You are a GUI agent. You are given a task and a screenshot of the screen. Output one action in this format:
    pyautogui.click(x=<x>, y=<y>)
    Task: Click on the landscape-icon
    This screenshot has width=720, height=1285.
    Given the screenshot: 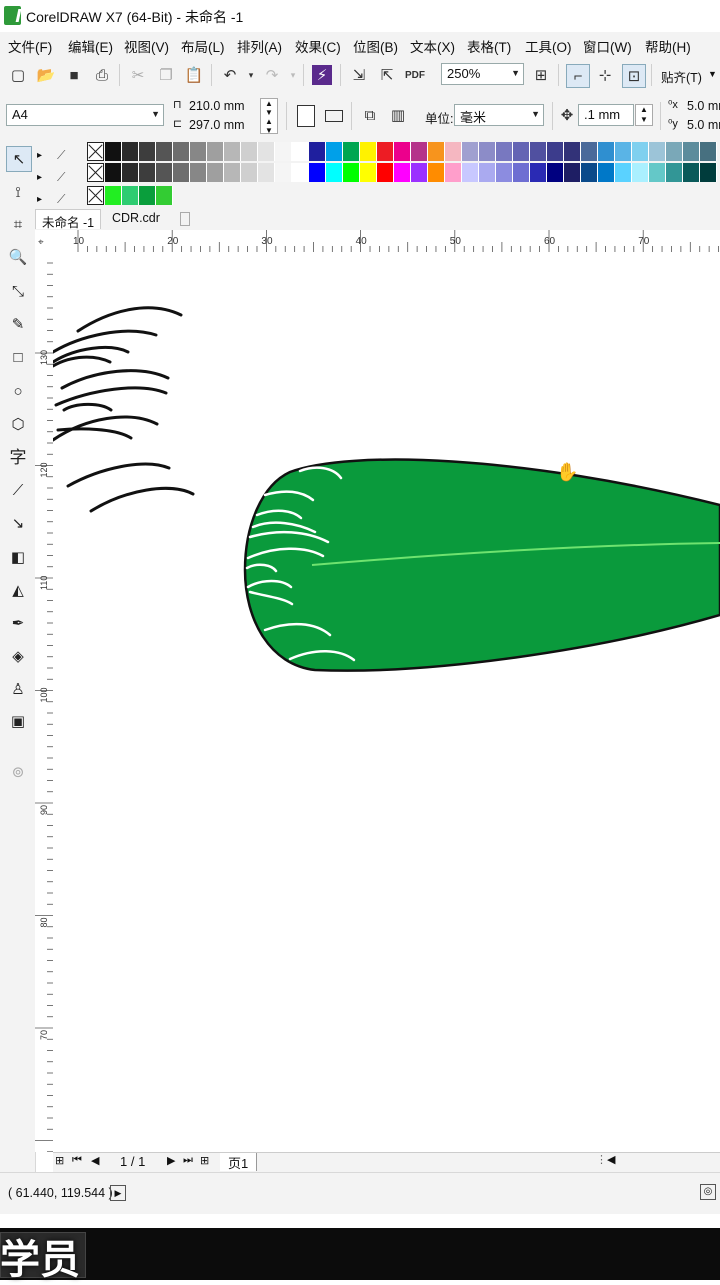 What is the action you would take?
    pyautogui.click(x=334, y=116)
    